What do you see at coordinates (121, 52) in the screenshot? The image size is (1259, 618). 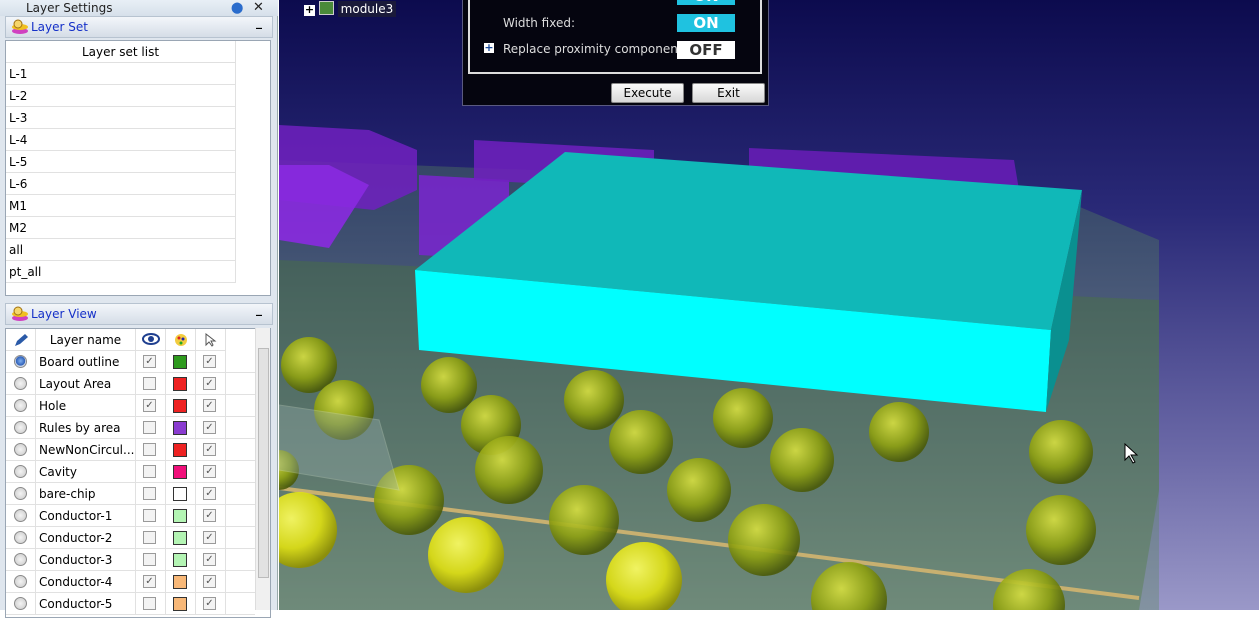 I see `column-header: Layer set list` at bounding box center [121, 52].